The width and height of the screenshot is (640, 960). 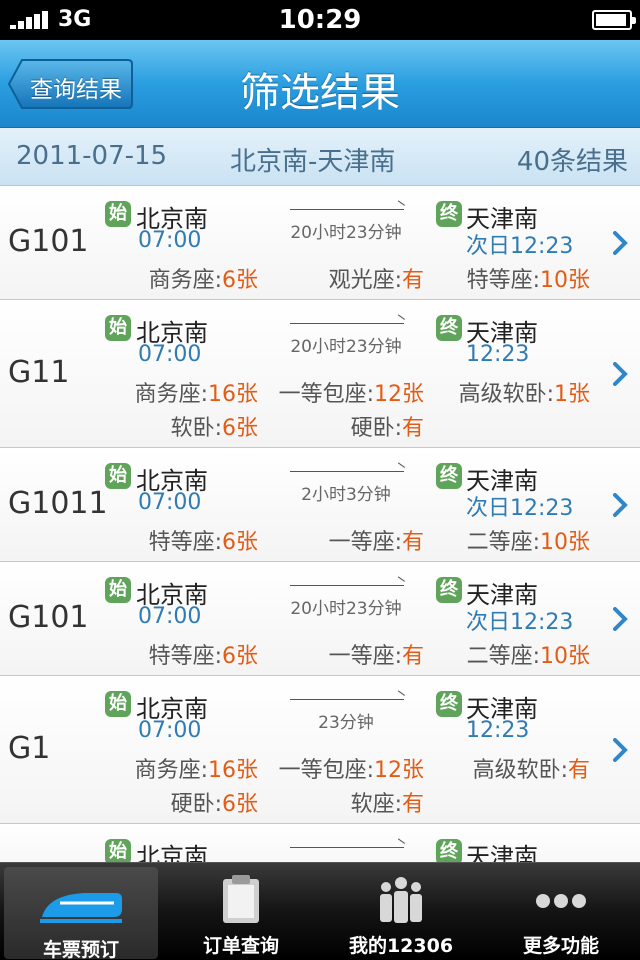 What do you see at coordinates (401, 946) in the screenshot?
I see `tab-label: 我的12306` at bounding box center [401, 946].